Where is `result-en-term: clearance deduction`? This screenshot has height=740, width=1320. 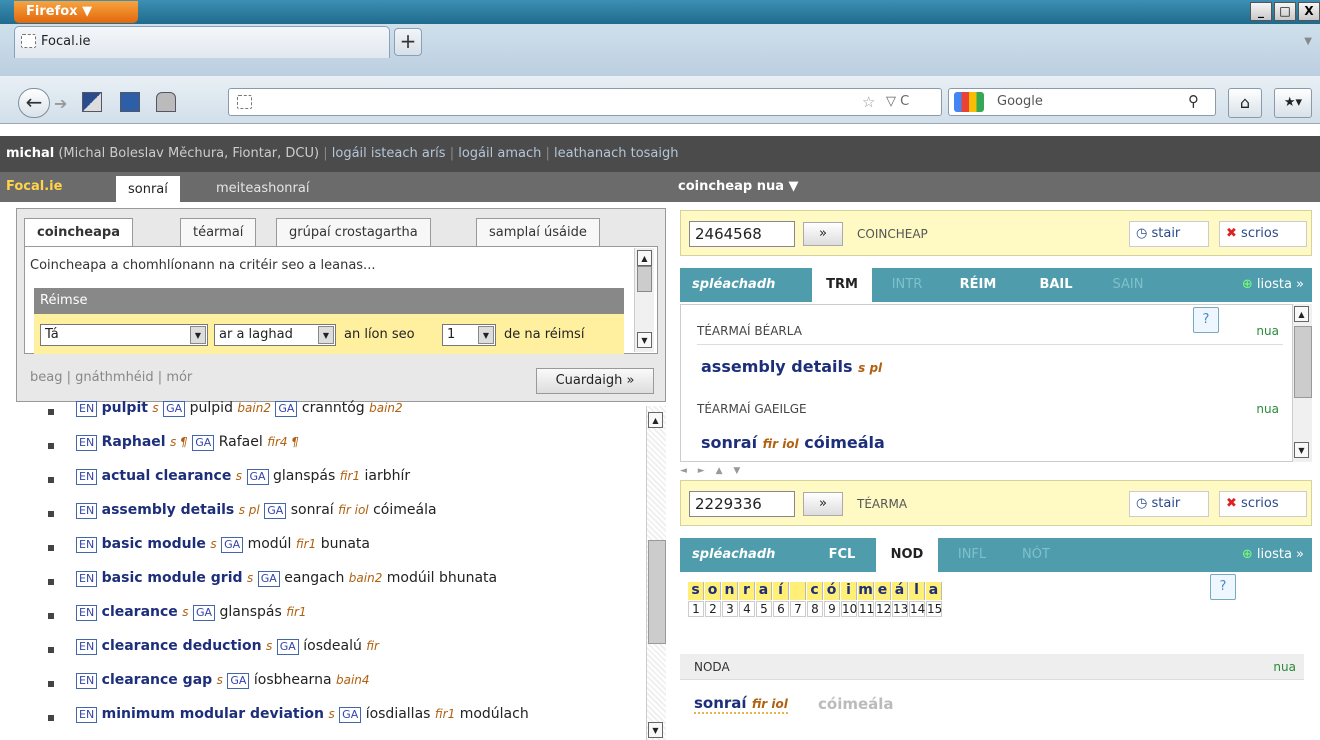 result-en-term: clearance deduction is located at coordinates (182, 646).